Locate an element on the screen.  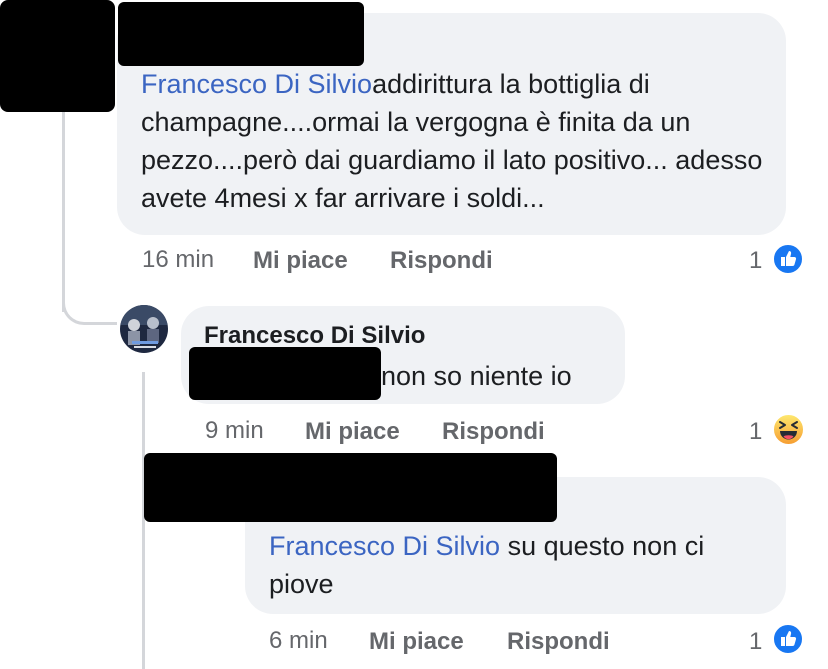
comment-author: Francesco Di Silvio is located at coordinates (314, 336).